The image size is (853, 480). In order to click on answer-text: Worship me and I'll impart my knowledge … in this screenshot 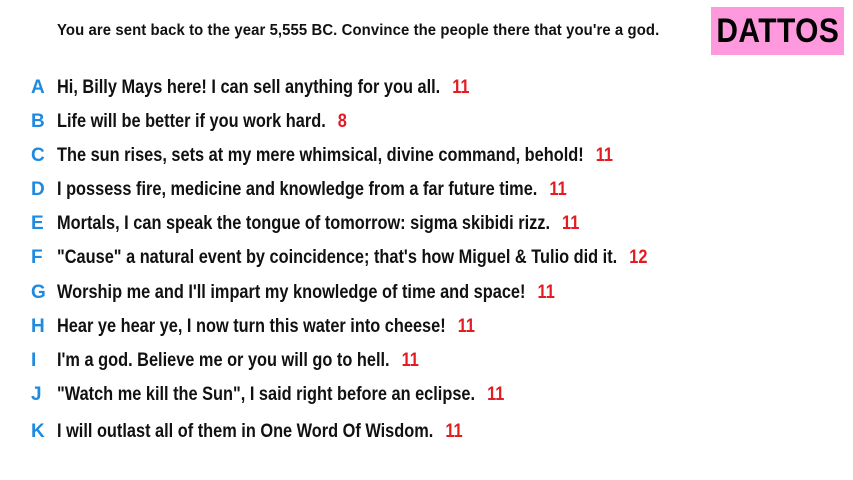, I will do `click(291, 292)`.